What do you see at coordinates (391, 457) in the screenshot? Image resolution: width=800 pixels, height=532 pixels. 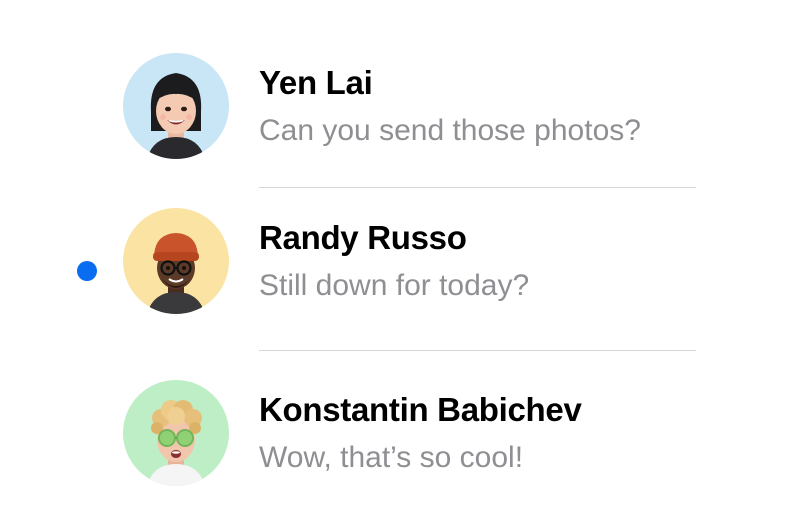 I see `message-preview: Wow, that’s so cool!` at bounding box center [391, 457].